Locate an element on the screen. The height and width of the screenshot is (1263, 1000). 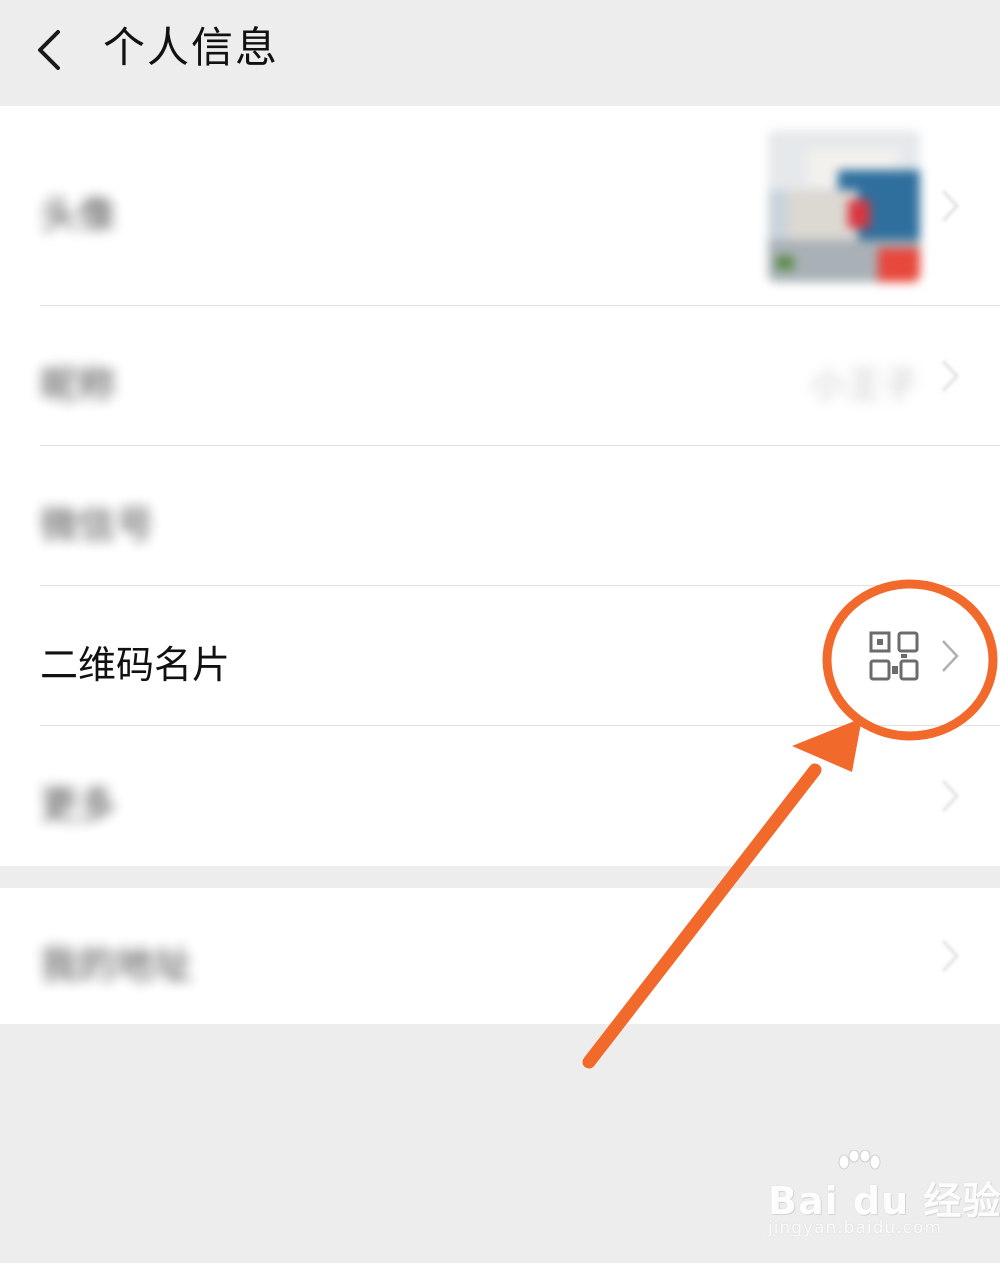
chevron-left-icon is located at coordinates (50, 50).